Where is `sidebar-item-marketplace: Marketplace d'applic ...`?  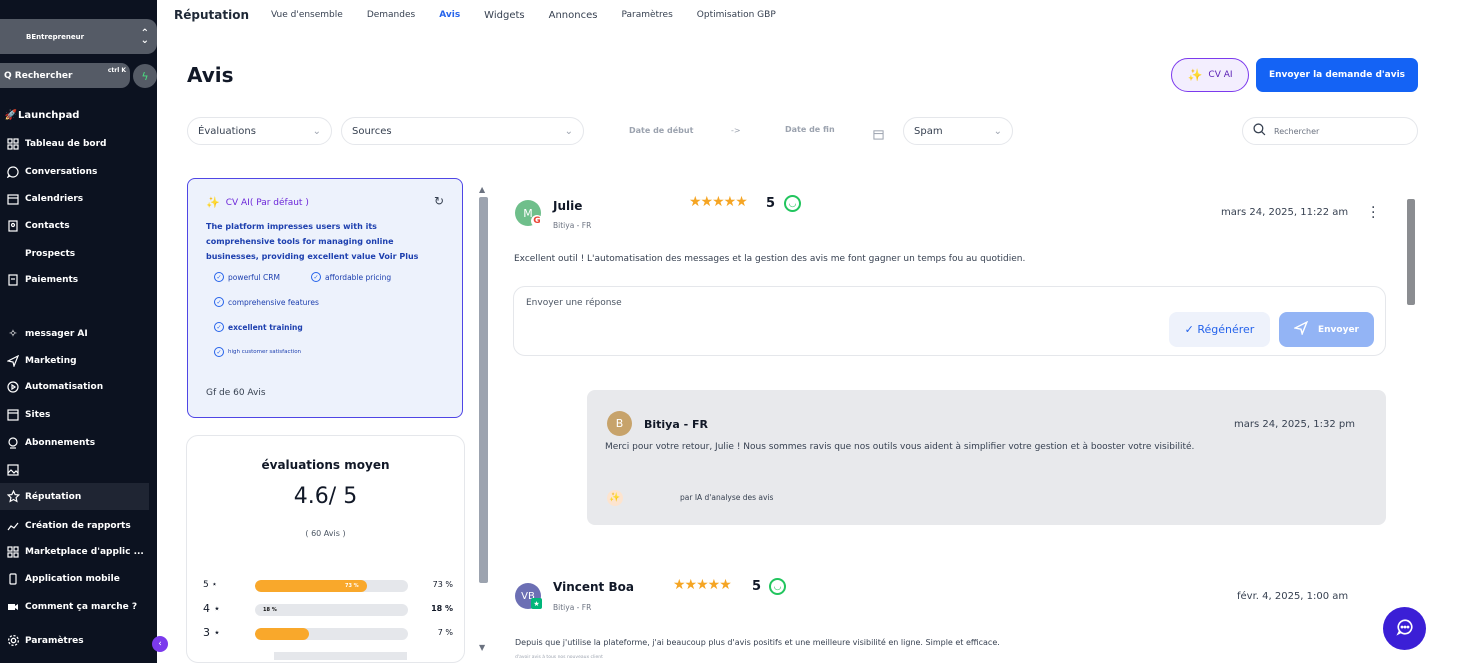 sidebar-item-marketplace: Marketplace d'applic ... is located at coordinates (74, 551).